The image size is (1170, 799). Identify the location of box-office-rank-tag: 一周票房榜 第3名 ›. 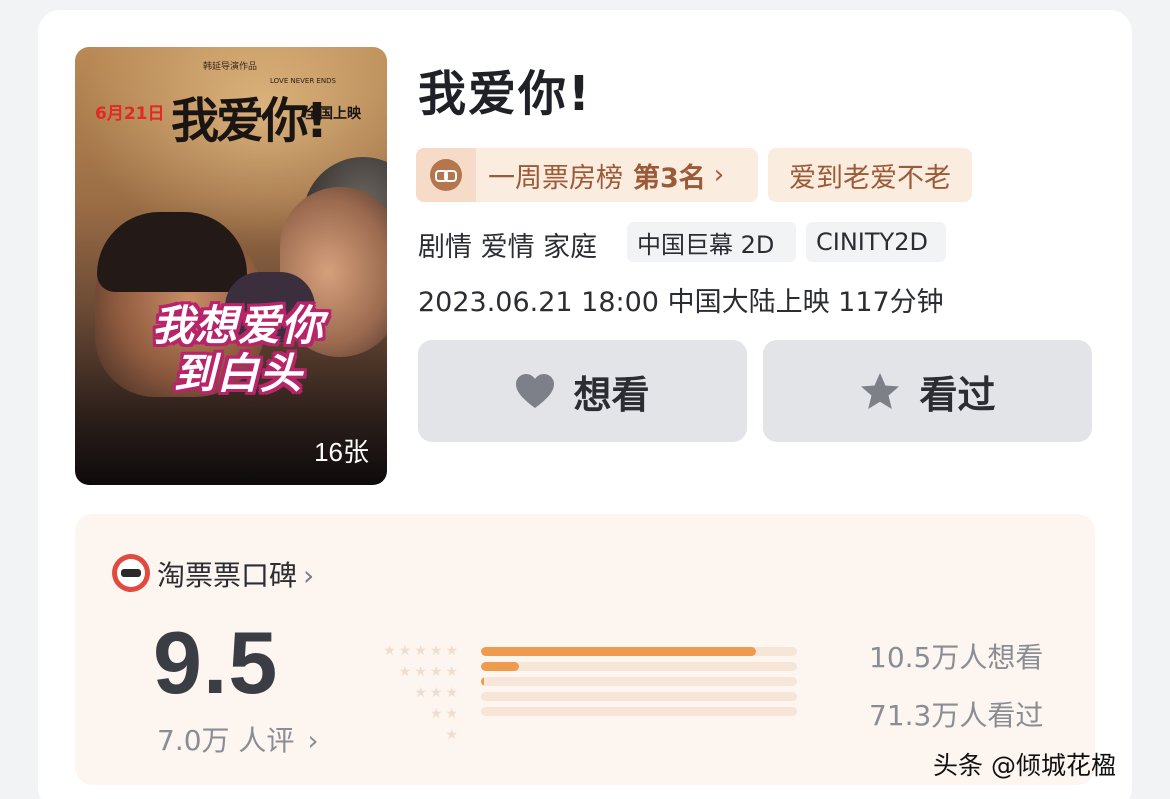
(587, 175).